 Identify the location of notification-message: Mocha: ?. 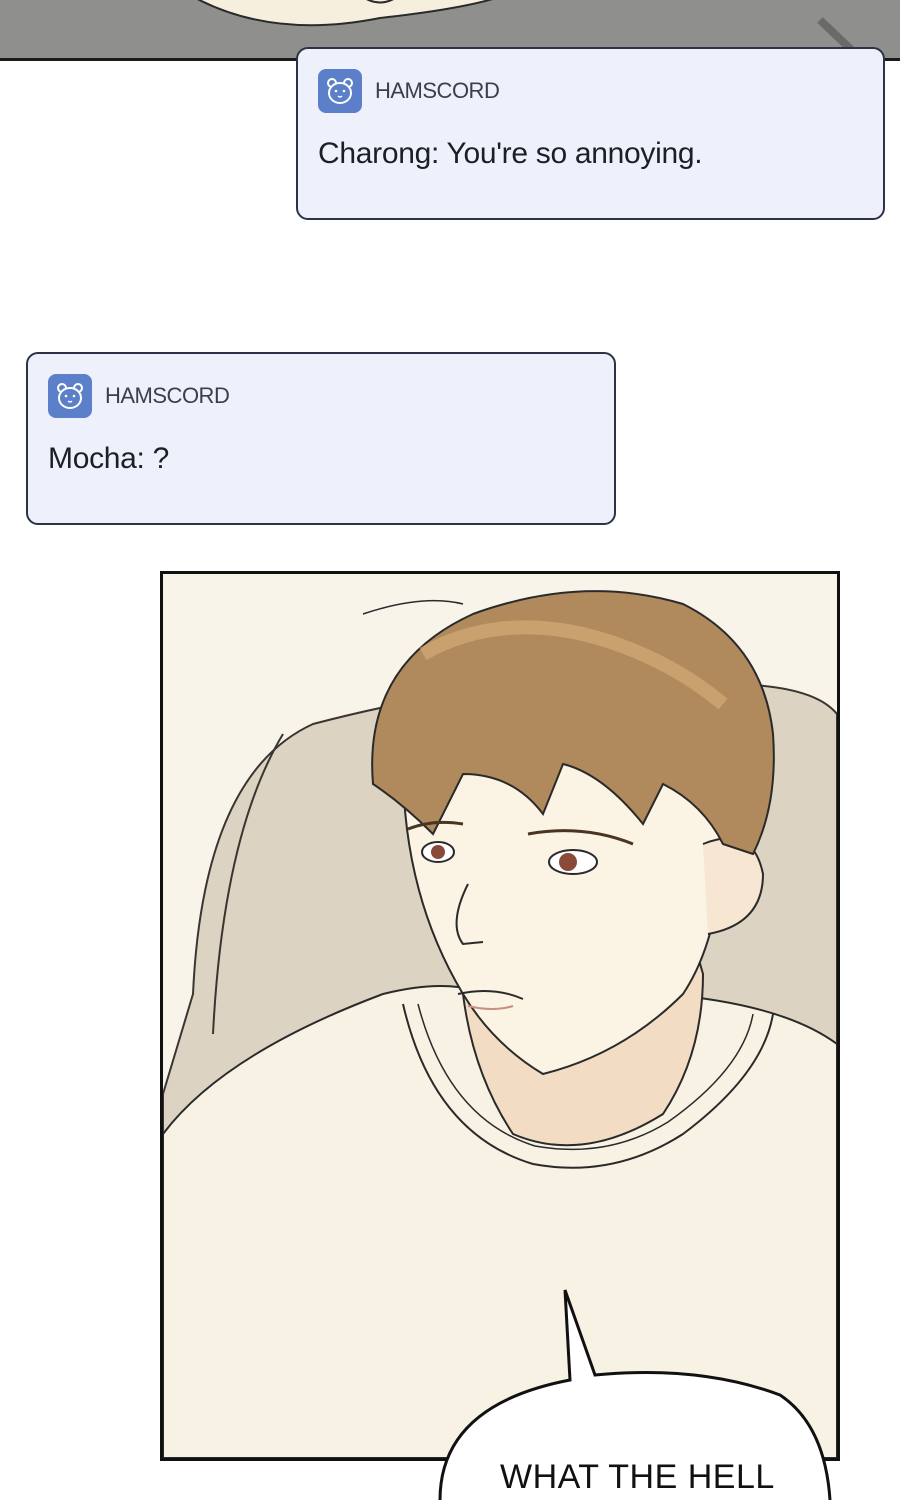
(108, 458).